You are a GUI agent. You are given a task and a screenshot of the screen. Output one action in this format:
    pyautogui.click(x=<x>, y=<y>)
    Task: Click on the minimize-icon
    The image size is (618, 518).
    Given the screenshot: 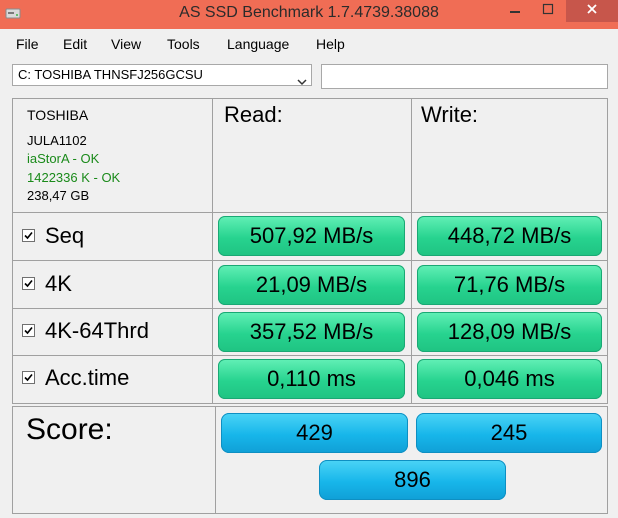 What is the action you would take?
    pyautogui.click(x=515, y=11)
    